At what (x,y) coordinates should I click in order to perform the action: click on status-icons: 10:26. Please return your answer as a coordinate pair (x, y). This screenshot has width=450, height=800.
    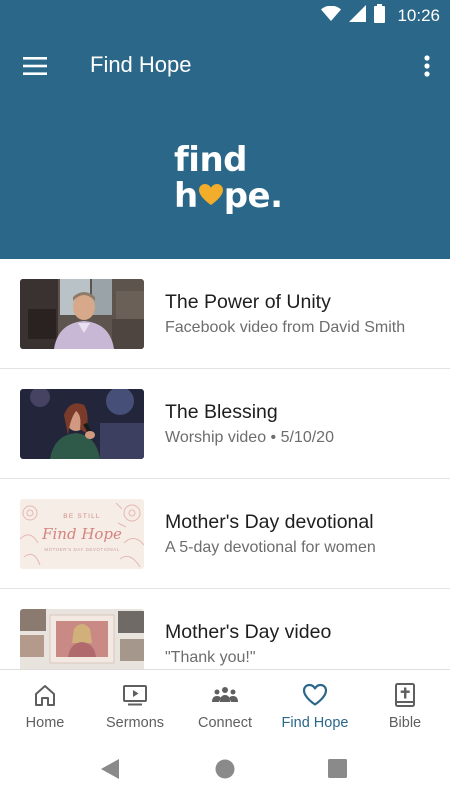
    Looking at the image, I should click on (380, 16).